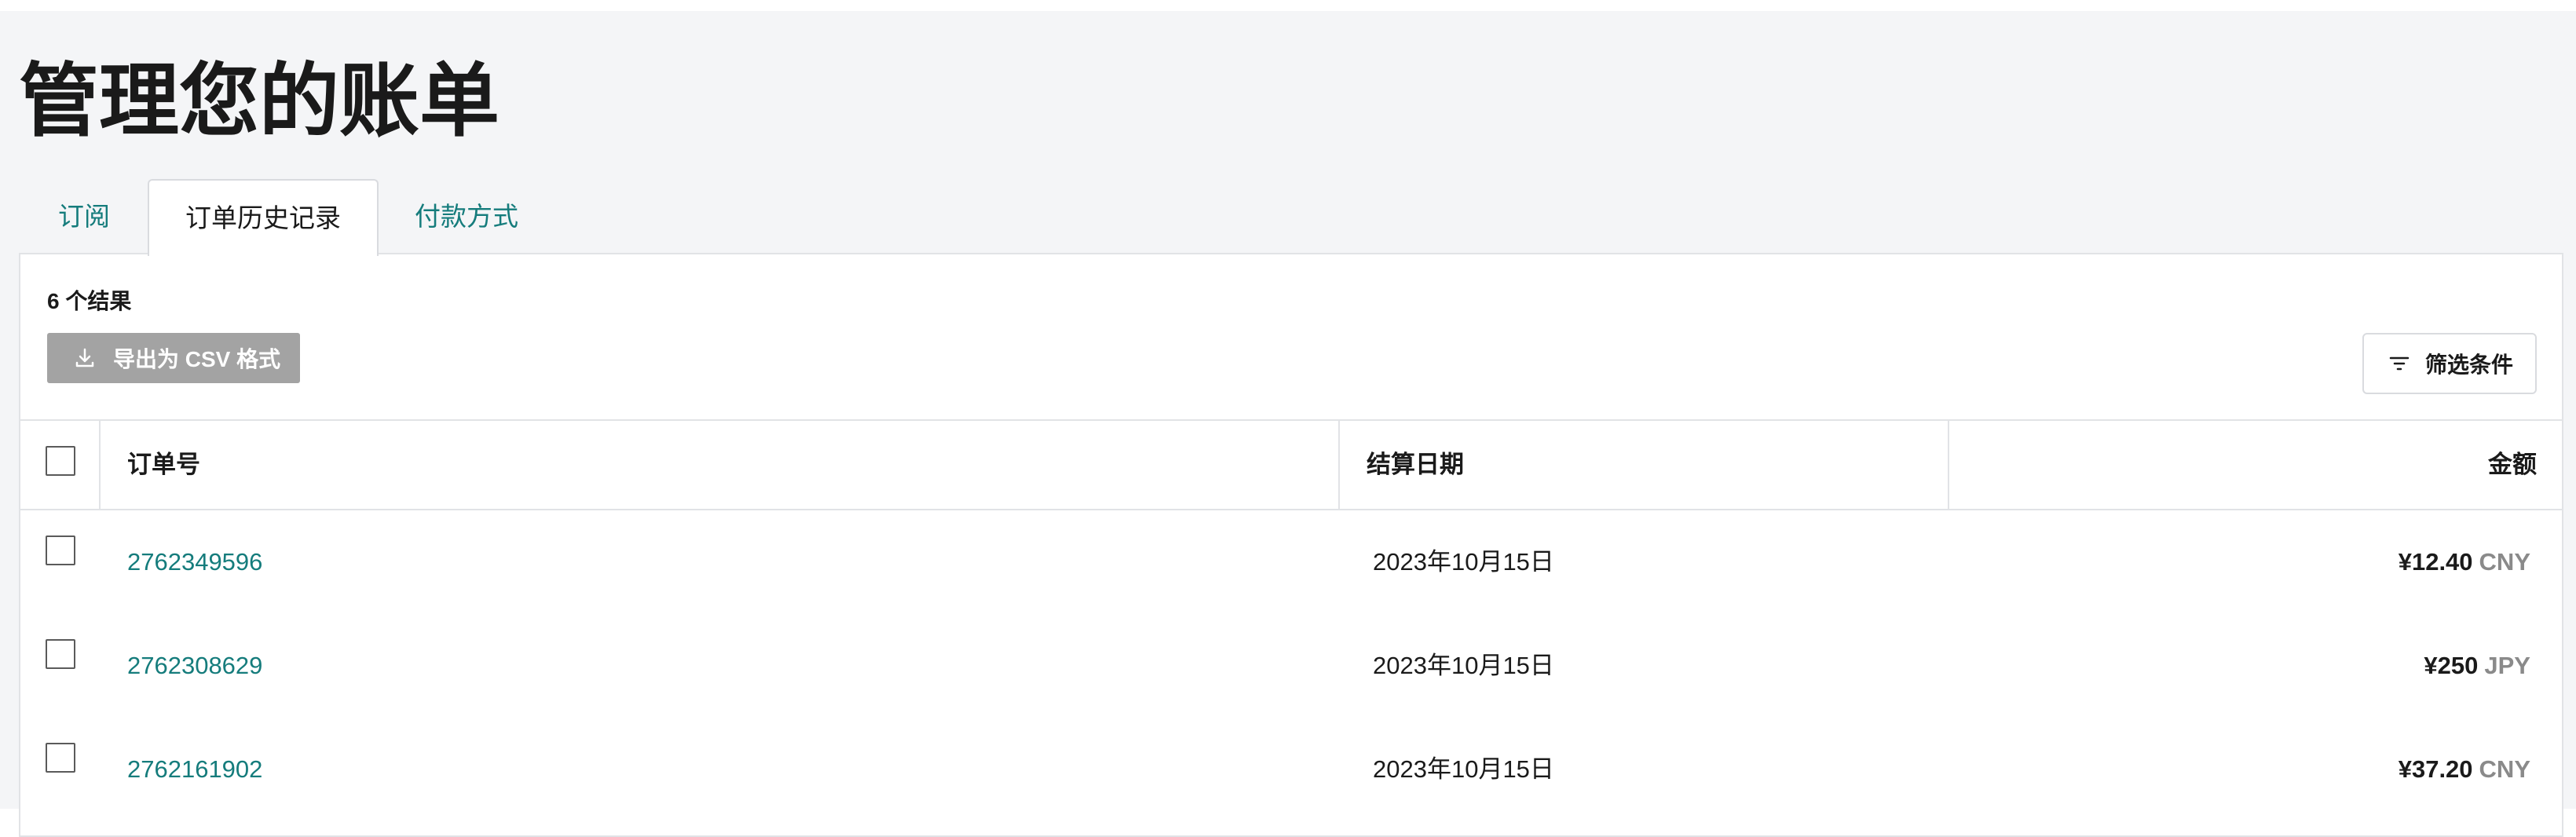 The width and height of the screenshot is (2576, 837). I want to click on column-header-amount: 金额, so click(2256, 465).